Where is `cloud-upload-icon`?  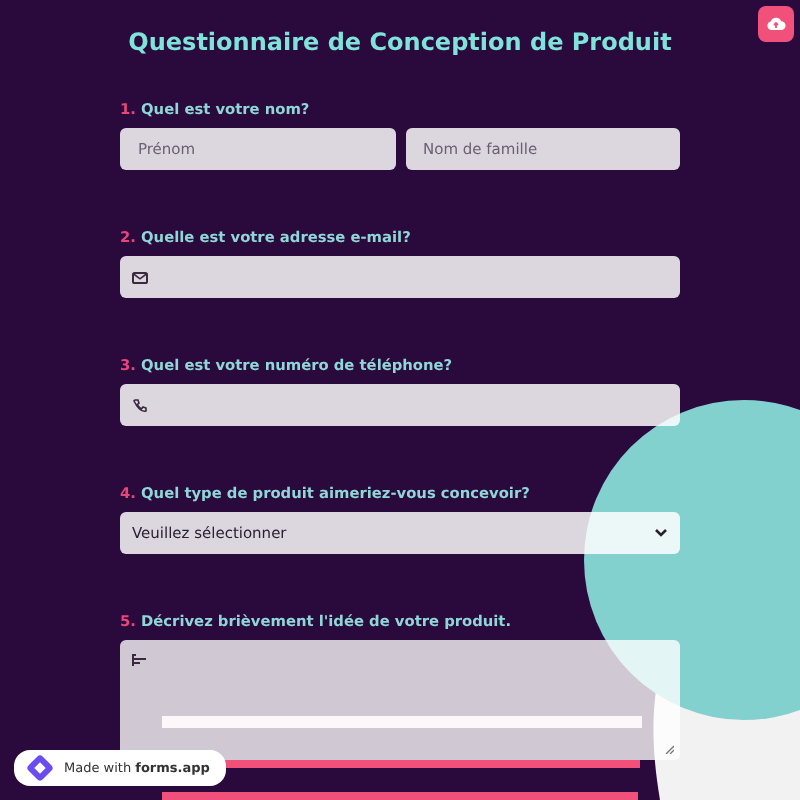
cloud-upload-icon is located at coordinates (776, 24).